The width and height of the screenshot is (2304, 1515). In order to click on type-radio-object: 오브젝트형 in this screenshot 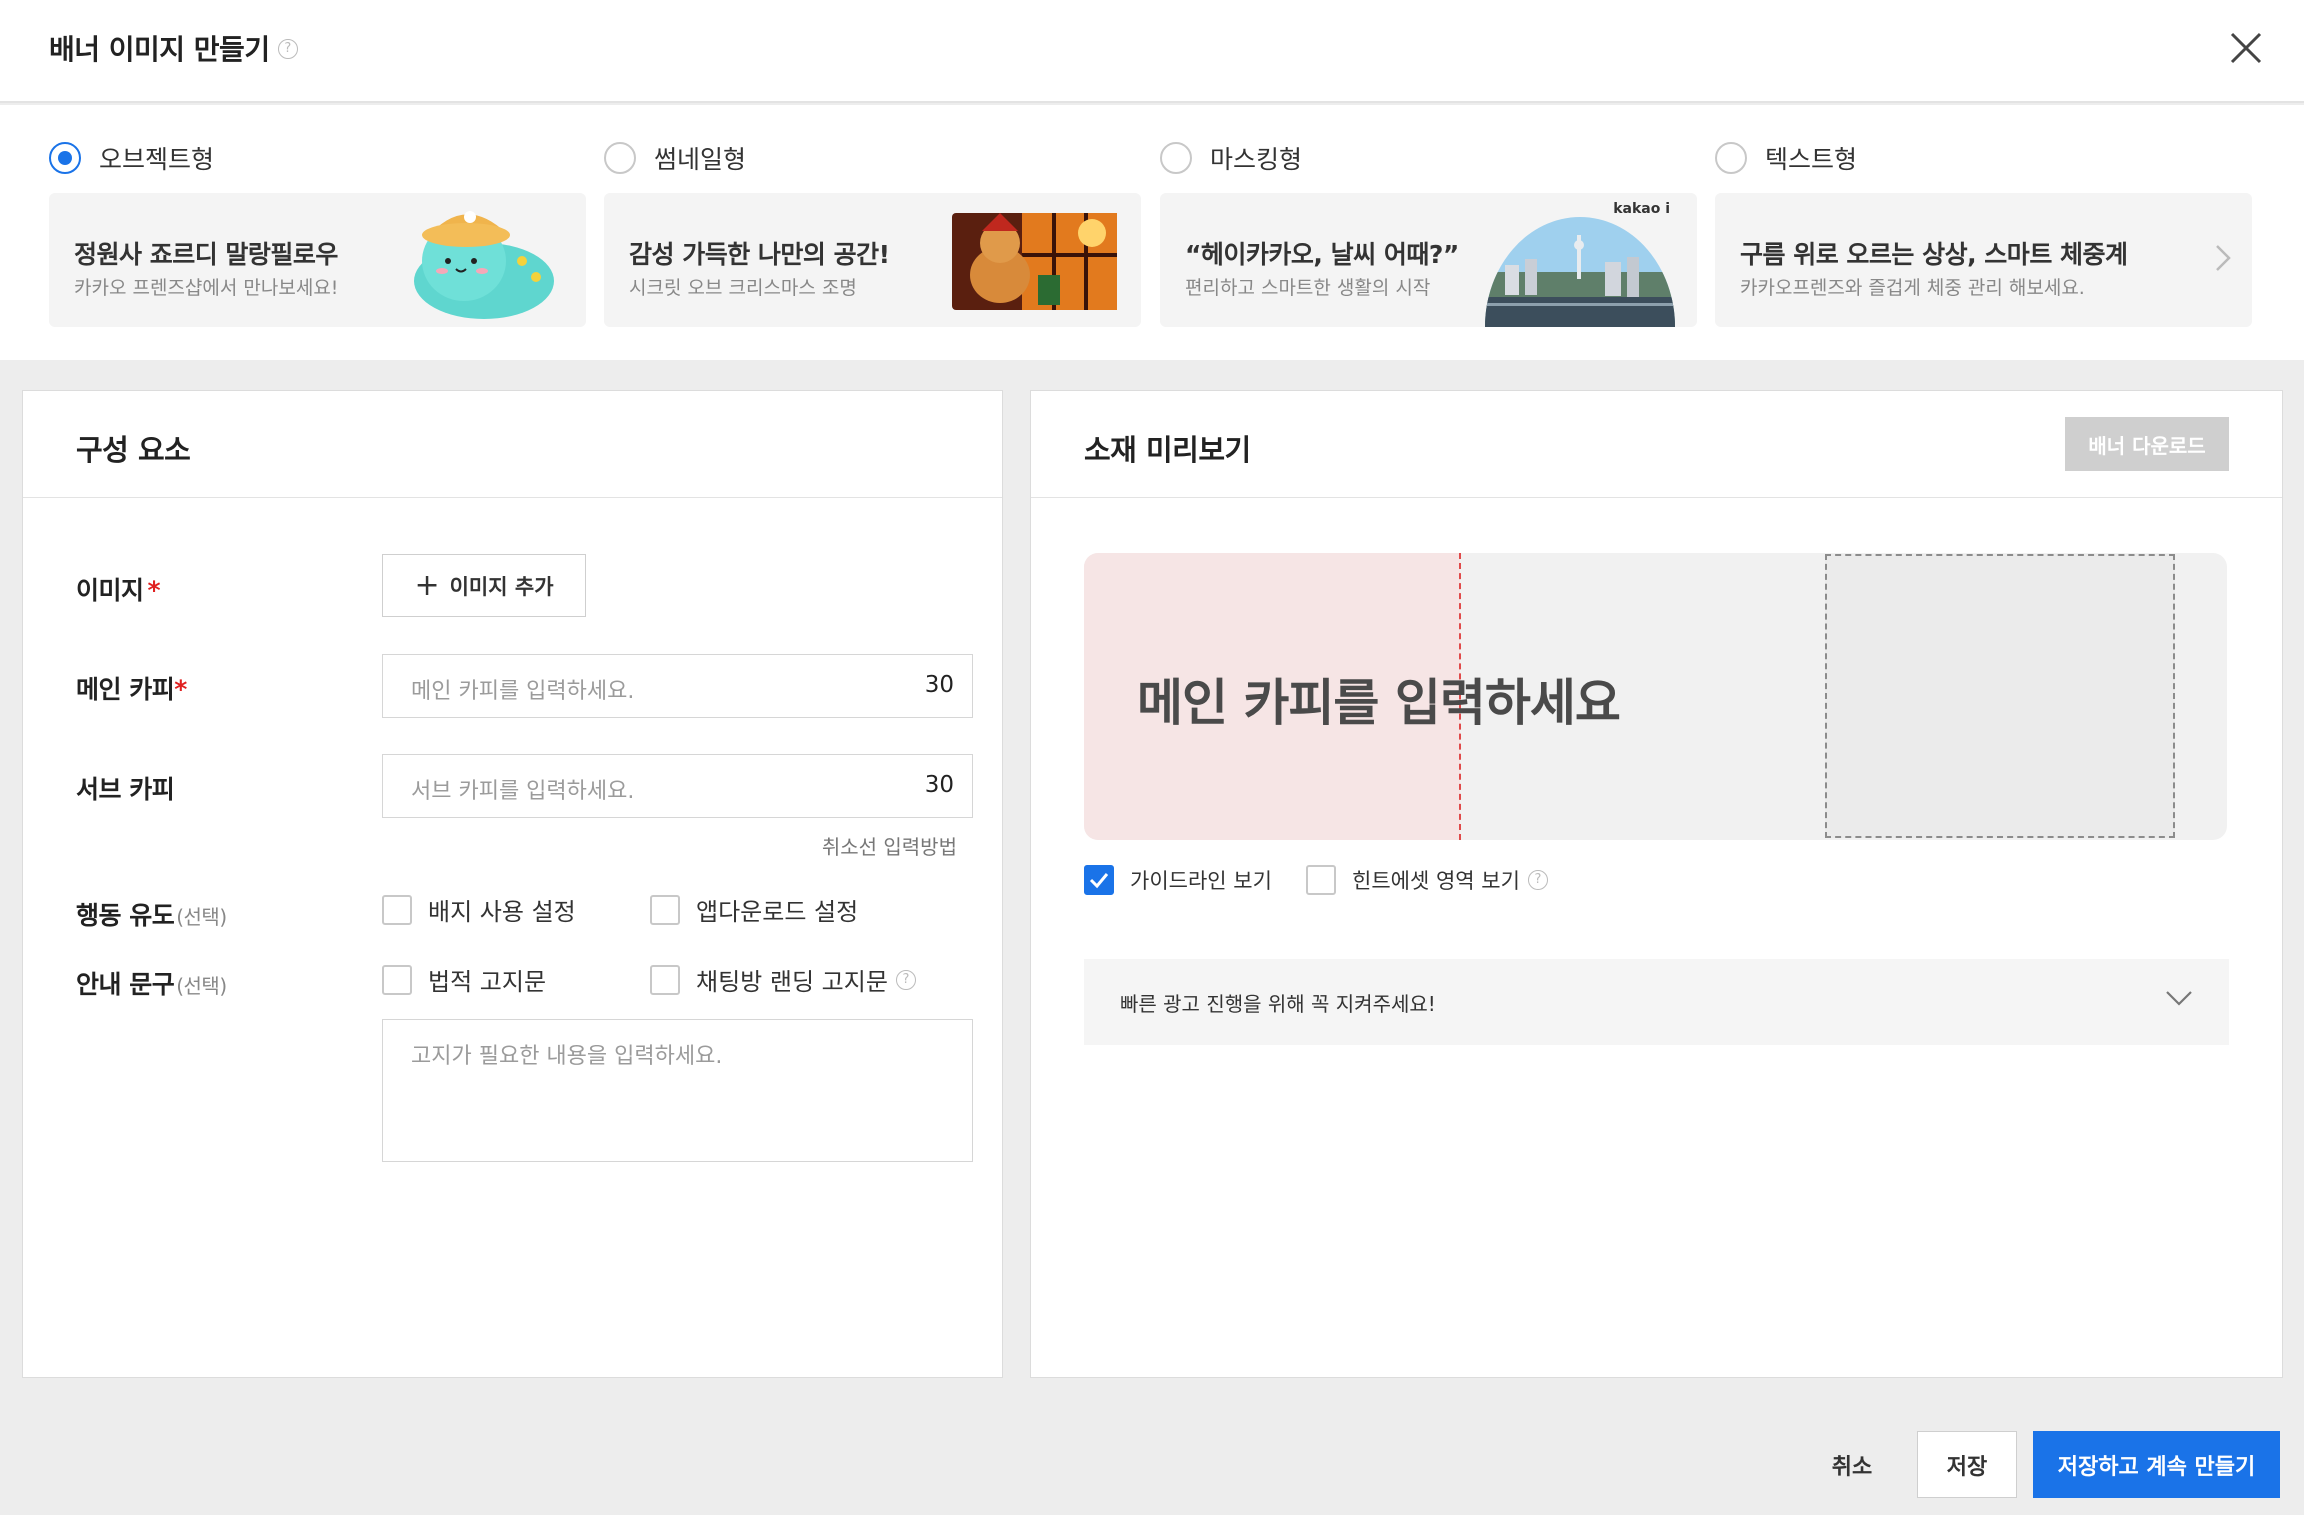, I will do `click(131, 158)`.